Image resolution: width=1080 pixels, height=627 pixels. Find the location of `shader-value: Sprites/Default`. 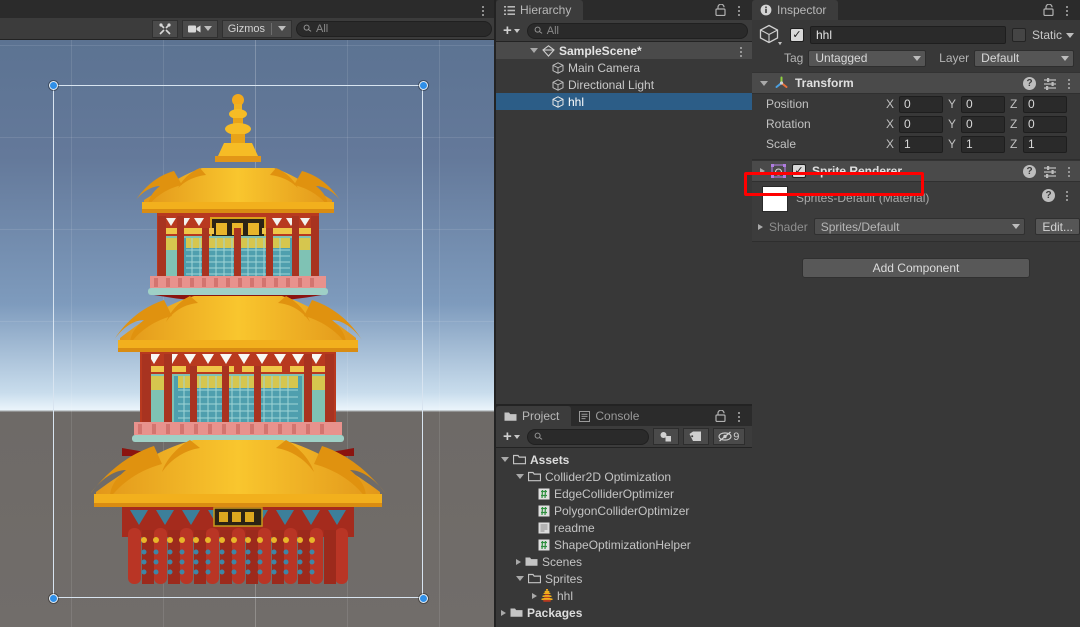

shader-value: Sprites/Default is located at coordinates (860, 226).